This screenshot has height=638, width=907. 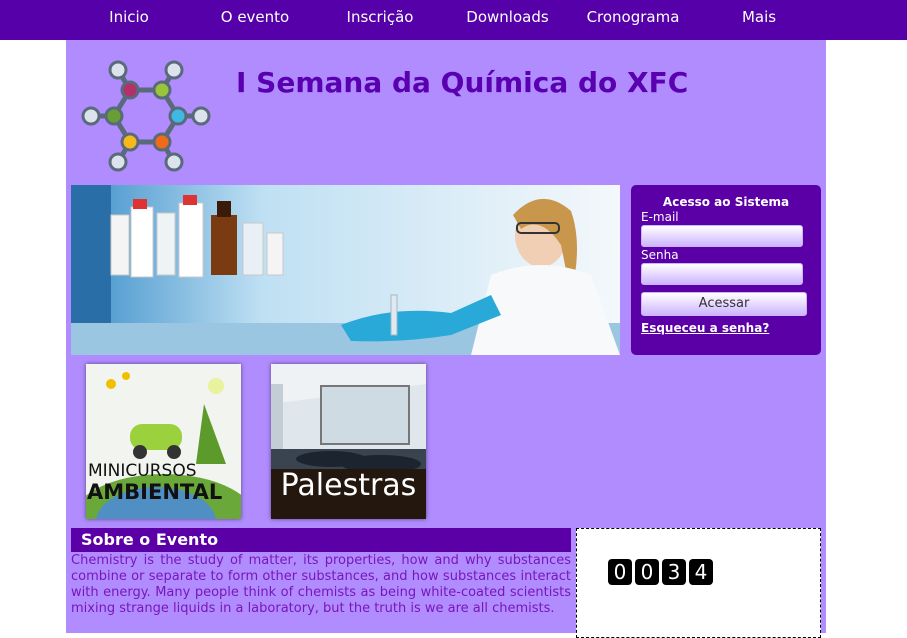 What do you see at coordinates (348, 441) in the screenshot?
I see `palestras-thumbnail: Palestras` at bounding box center [348, 441].